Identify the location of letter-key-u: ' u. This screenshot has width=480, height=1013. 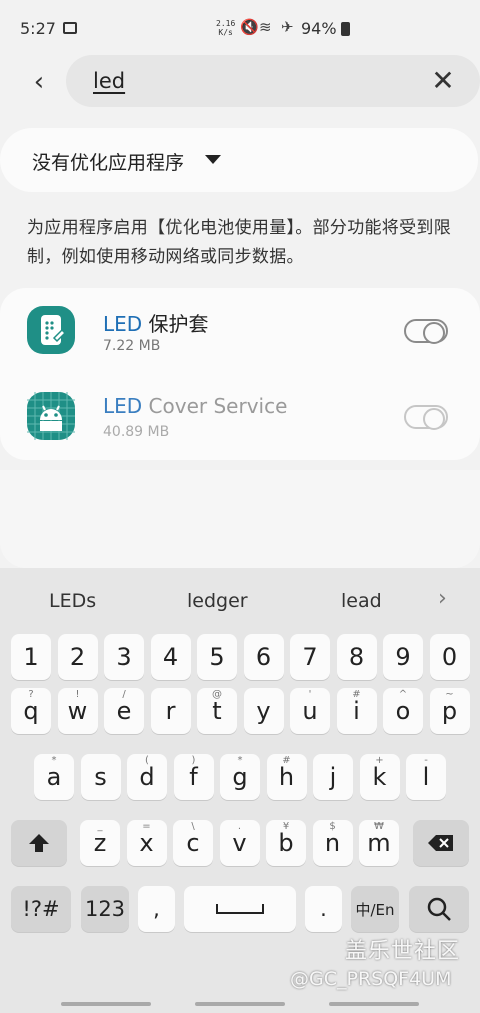
(310, 711).